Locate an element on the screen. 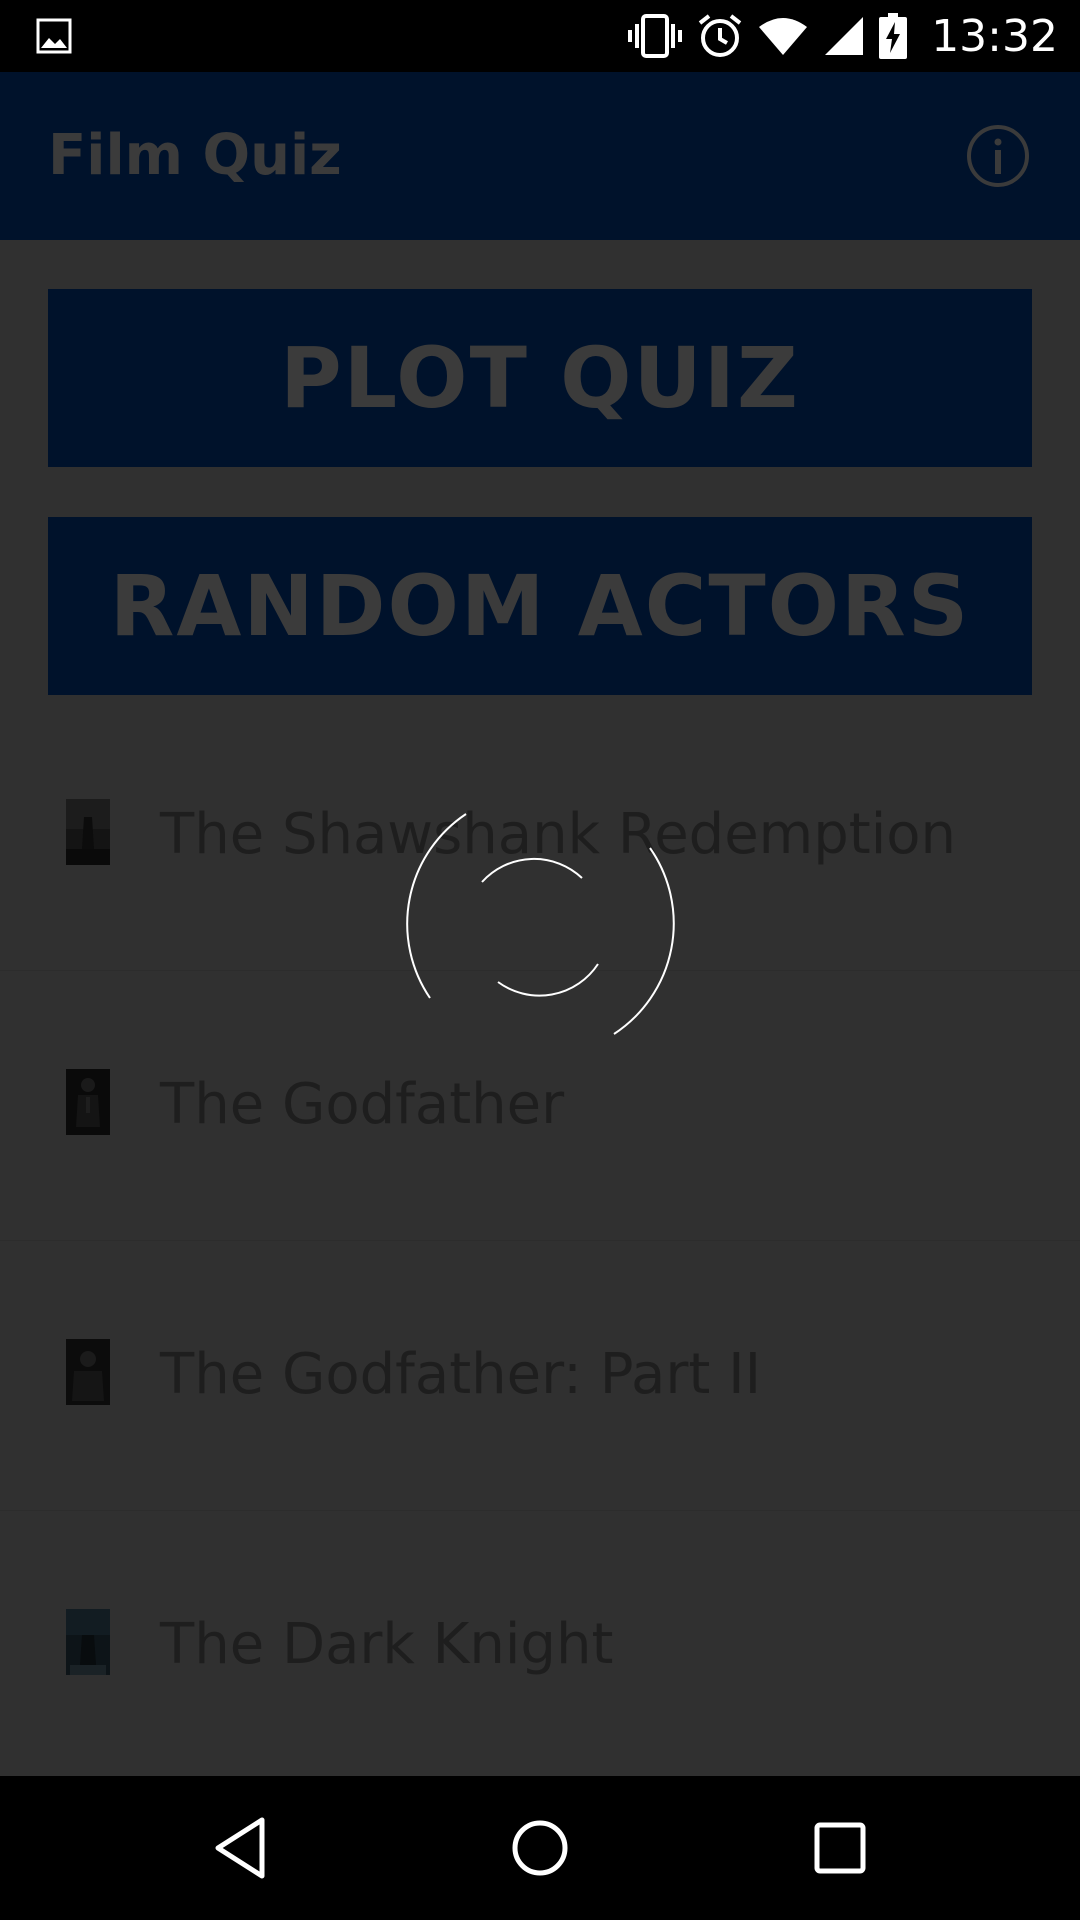 The image size is (1080, 1920). status-bar: 13:32 is located at coordinates (540, 36).